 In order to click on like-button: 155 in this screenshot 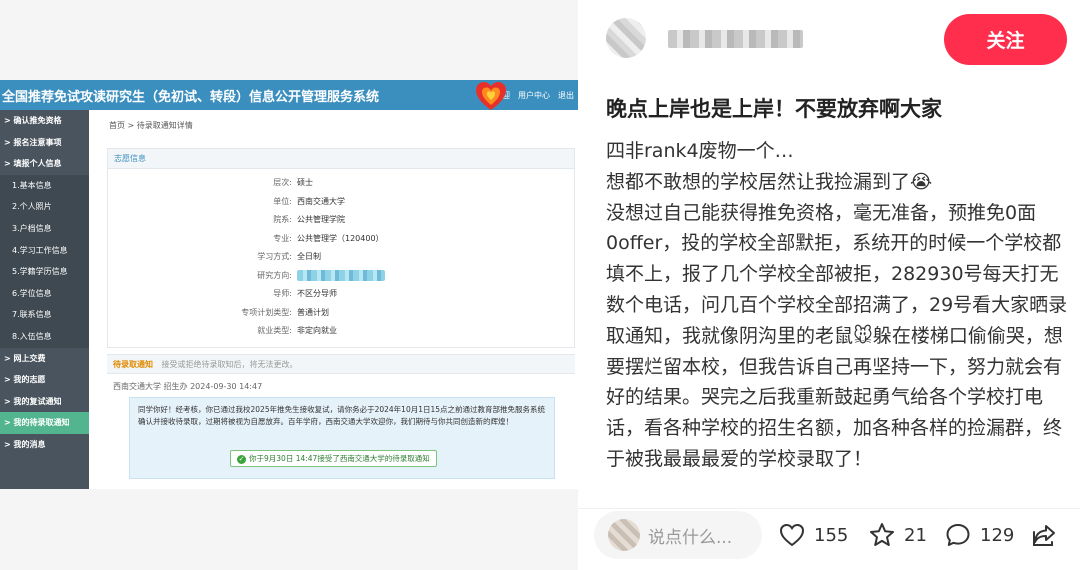, I will do `click(813, 535)`.